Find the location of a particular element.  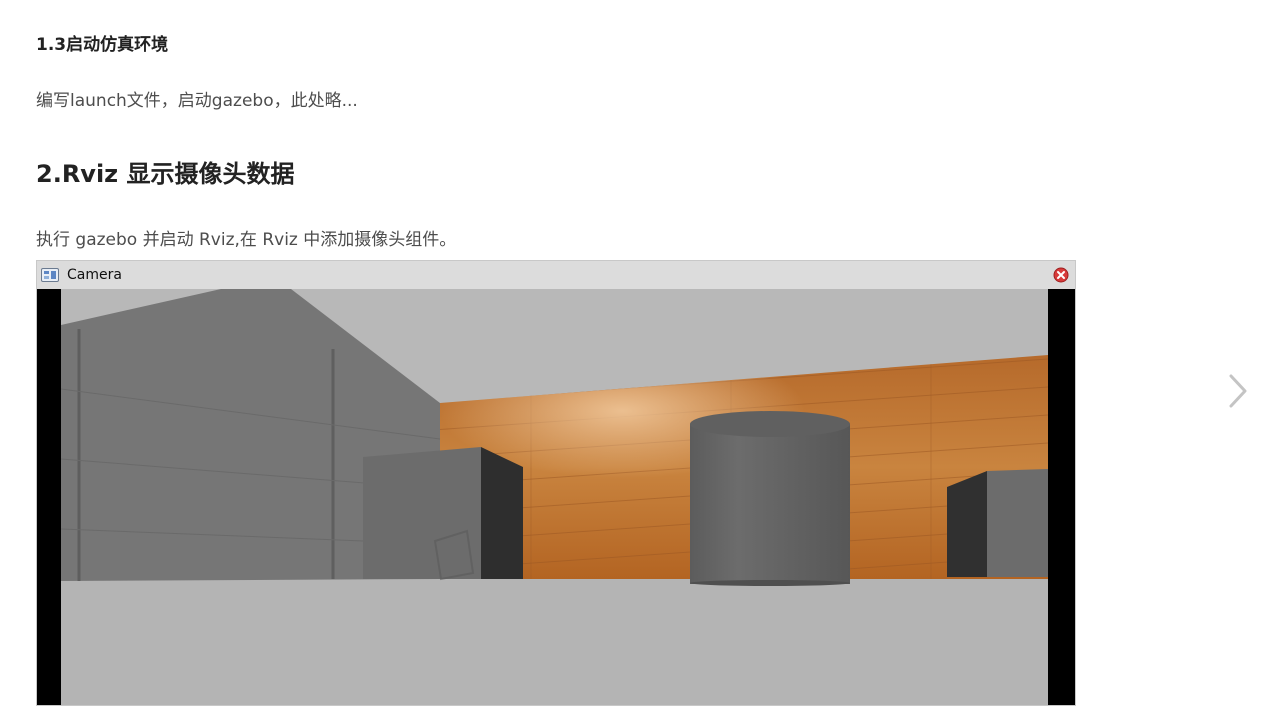

close-icon is located at coordinates (1061, 275).